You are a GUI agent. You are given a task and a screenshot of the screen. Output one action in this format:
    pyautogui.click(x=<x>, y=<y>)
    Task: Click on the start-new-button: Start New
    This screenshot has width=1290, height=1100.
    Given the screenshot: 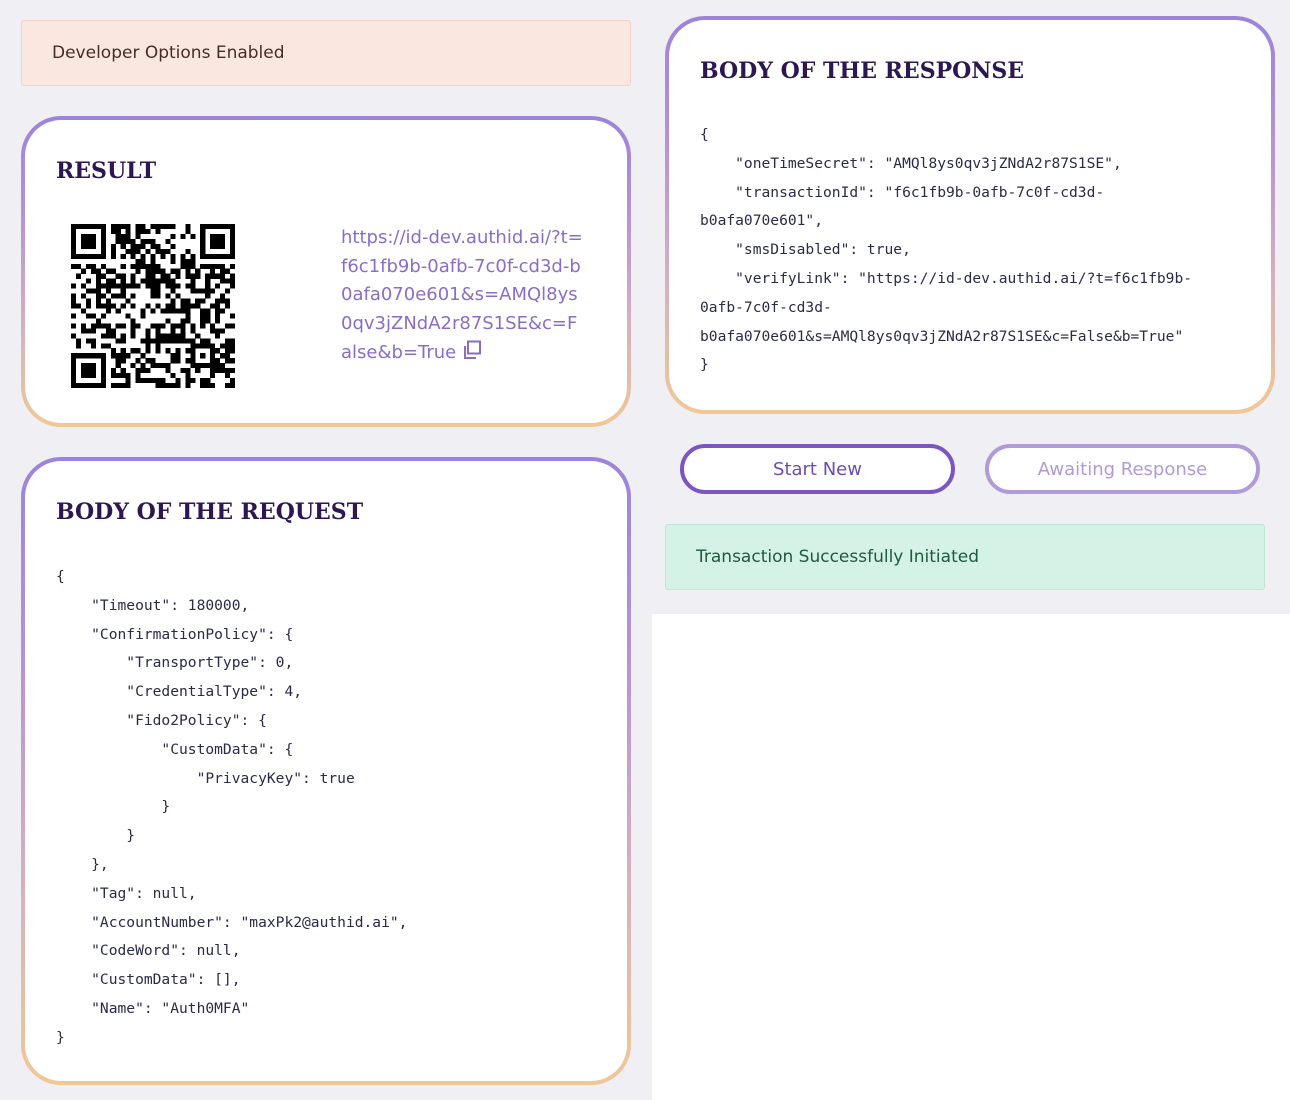 What is the action you would take?
    pyautogui.click(x=817, y=469)
    